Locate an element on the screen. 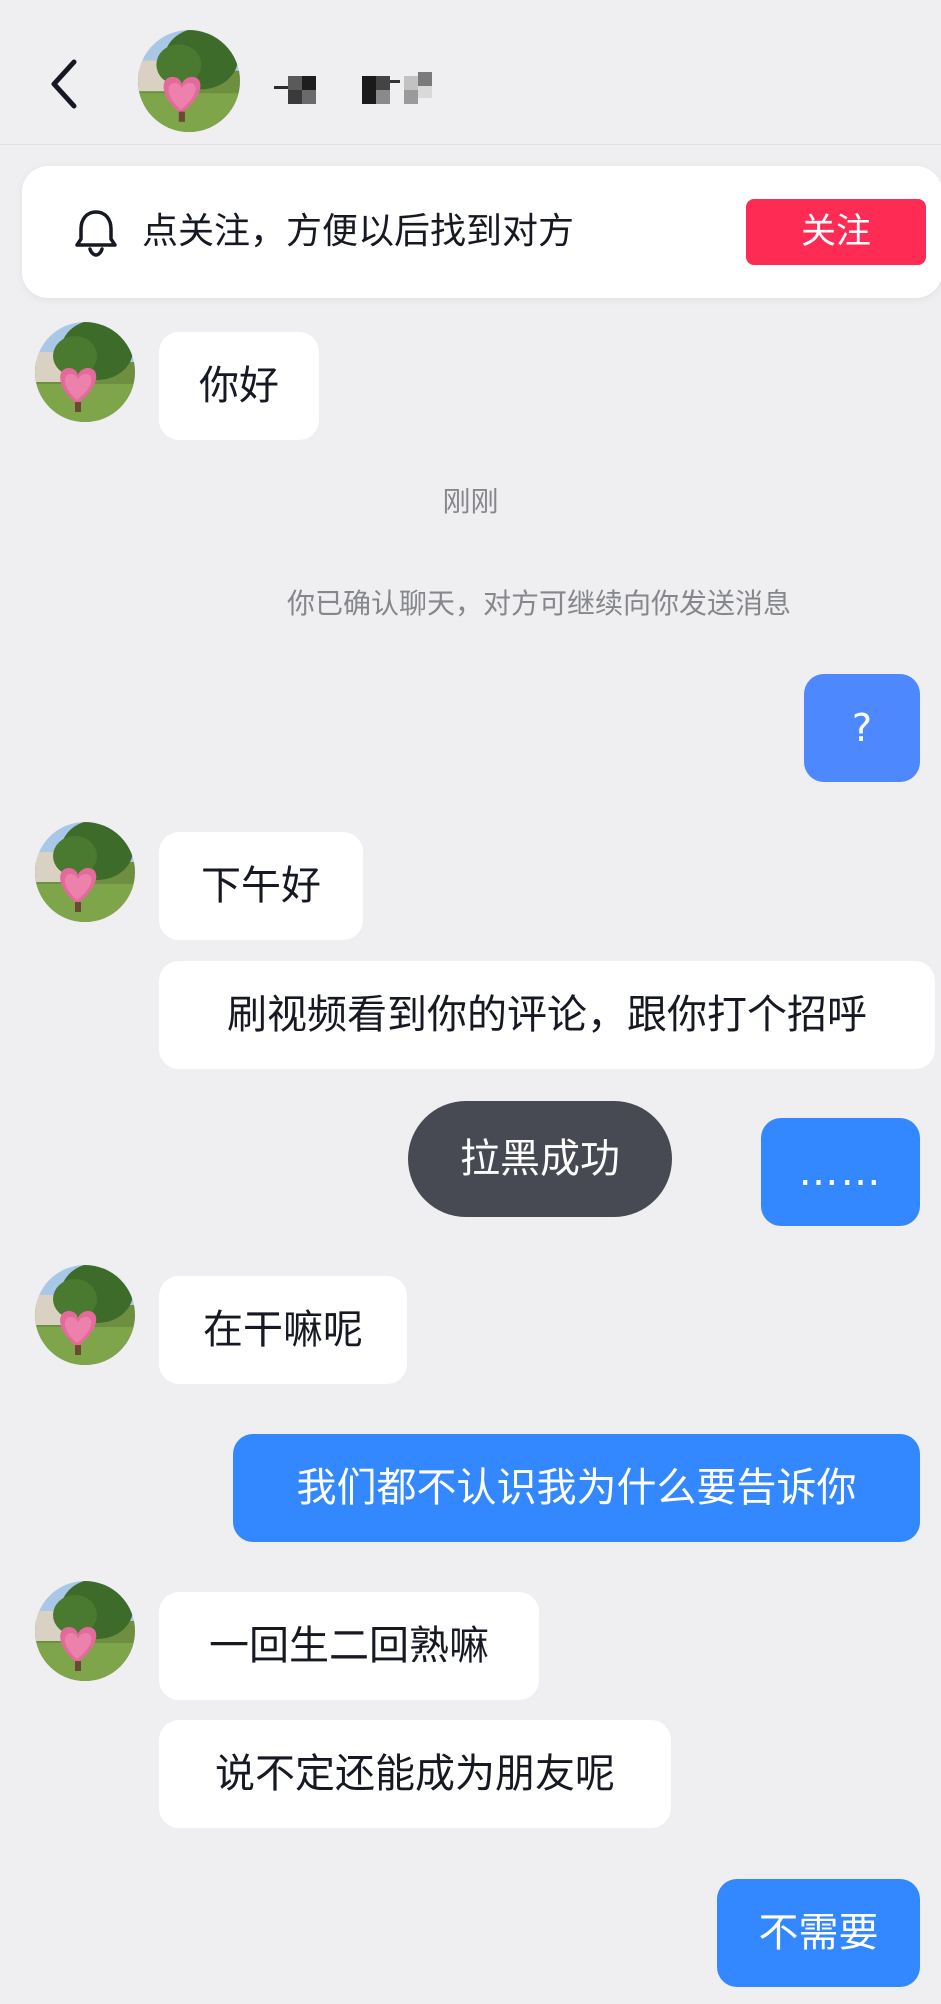 The width and height of the screenshot is (941, 2004). follow-banner: 点关注，方便以后找到对方 关注 is located at coordinates (481, 232).